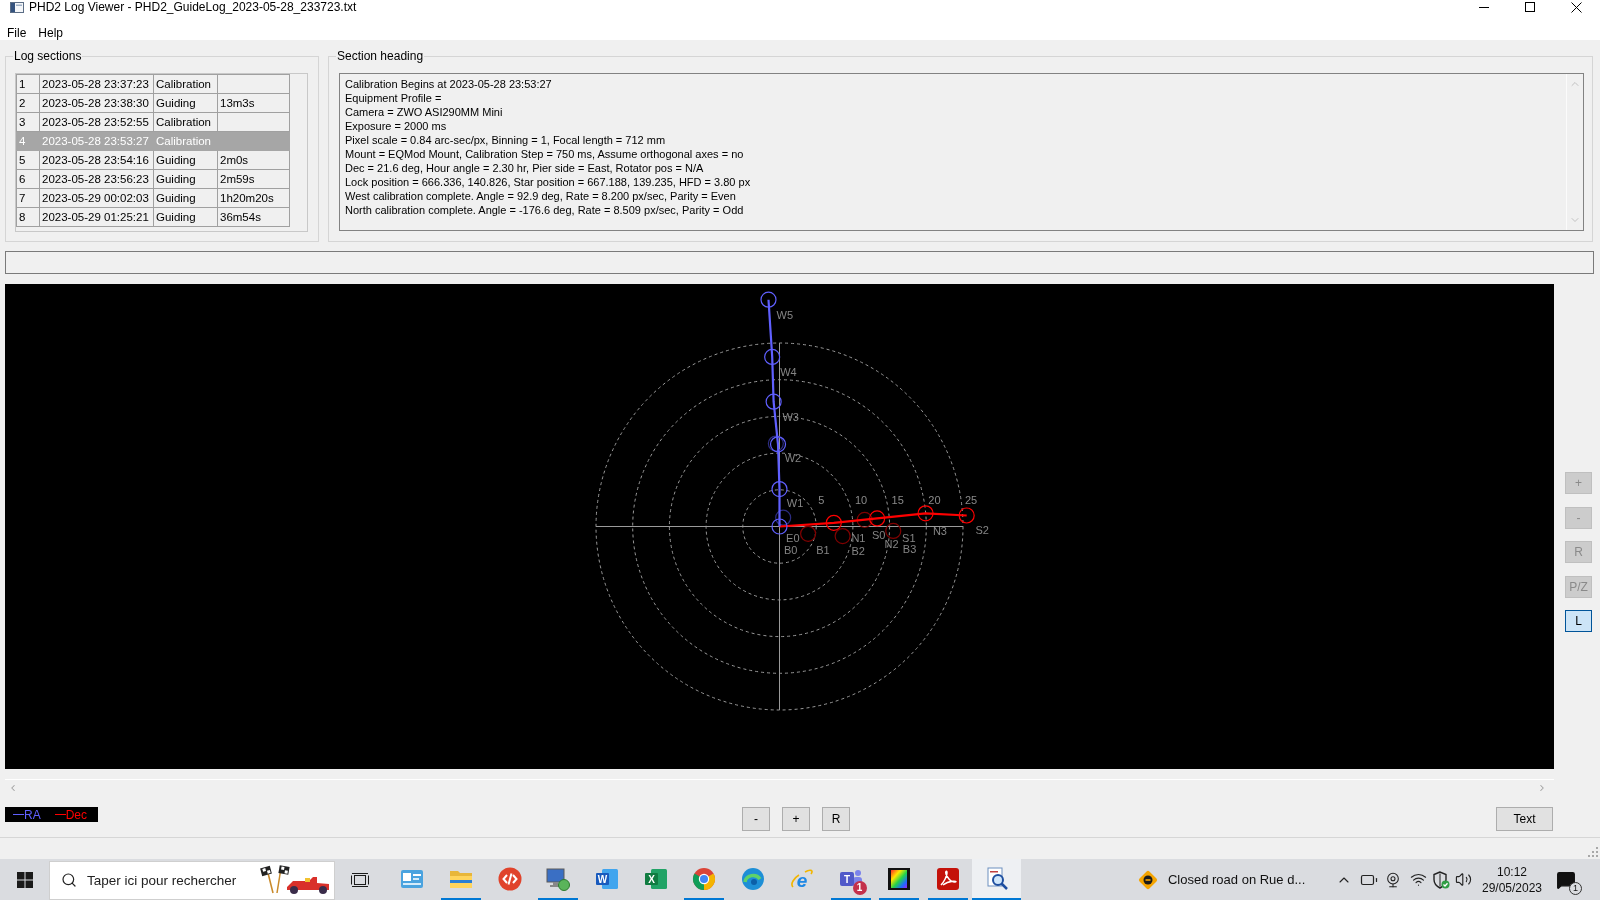 Image resolution: width=1600 pixels, height=900 pixels. What do you see at coordinates (28, 103) in the screenshot?
I see `table-cell: 2` at bounding box center [28, 103].